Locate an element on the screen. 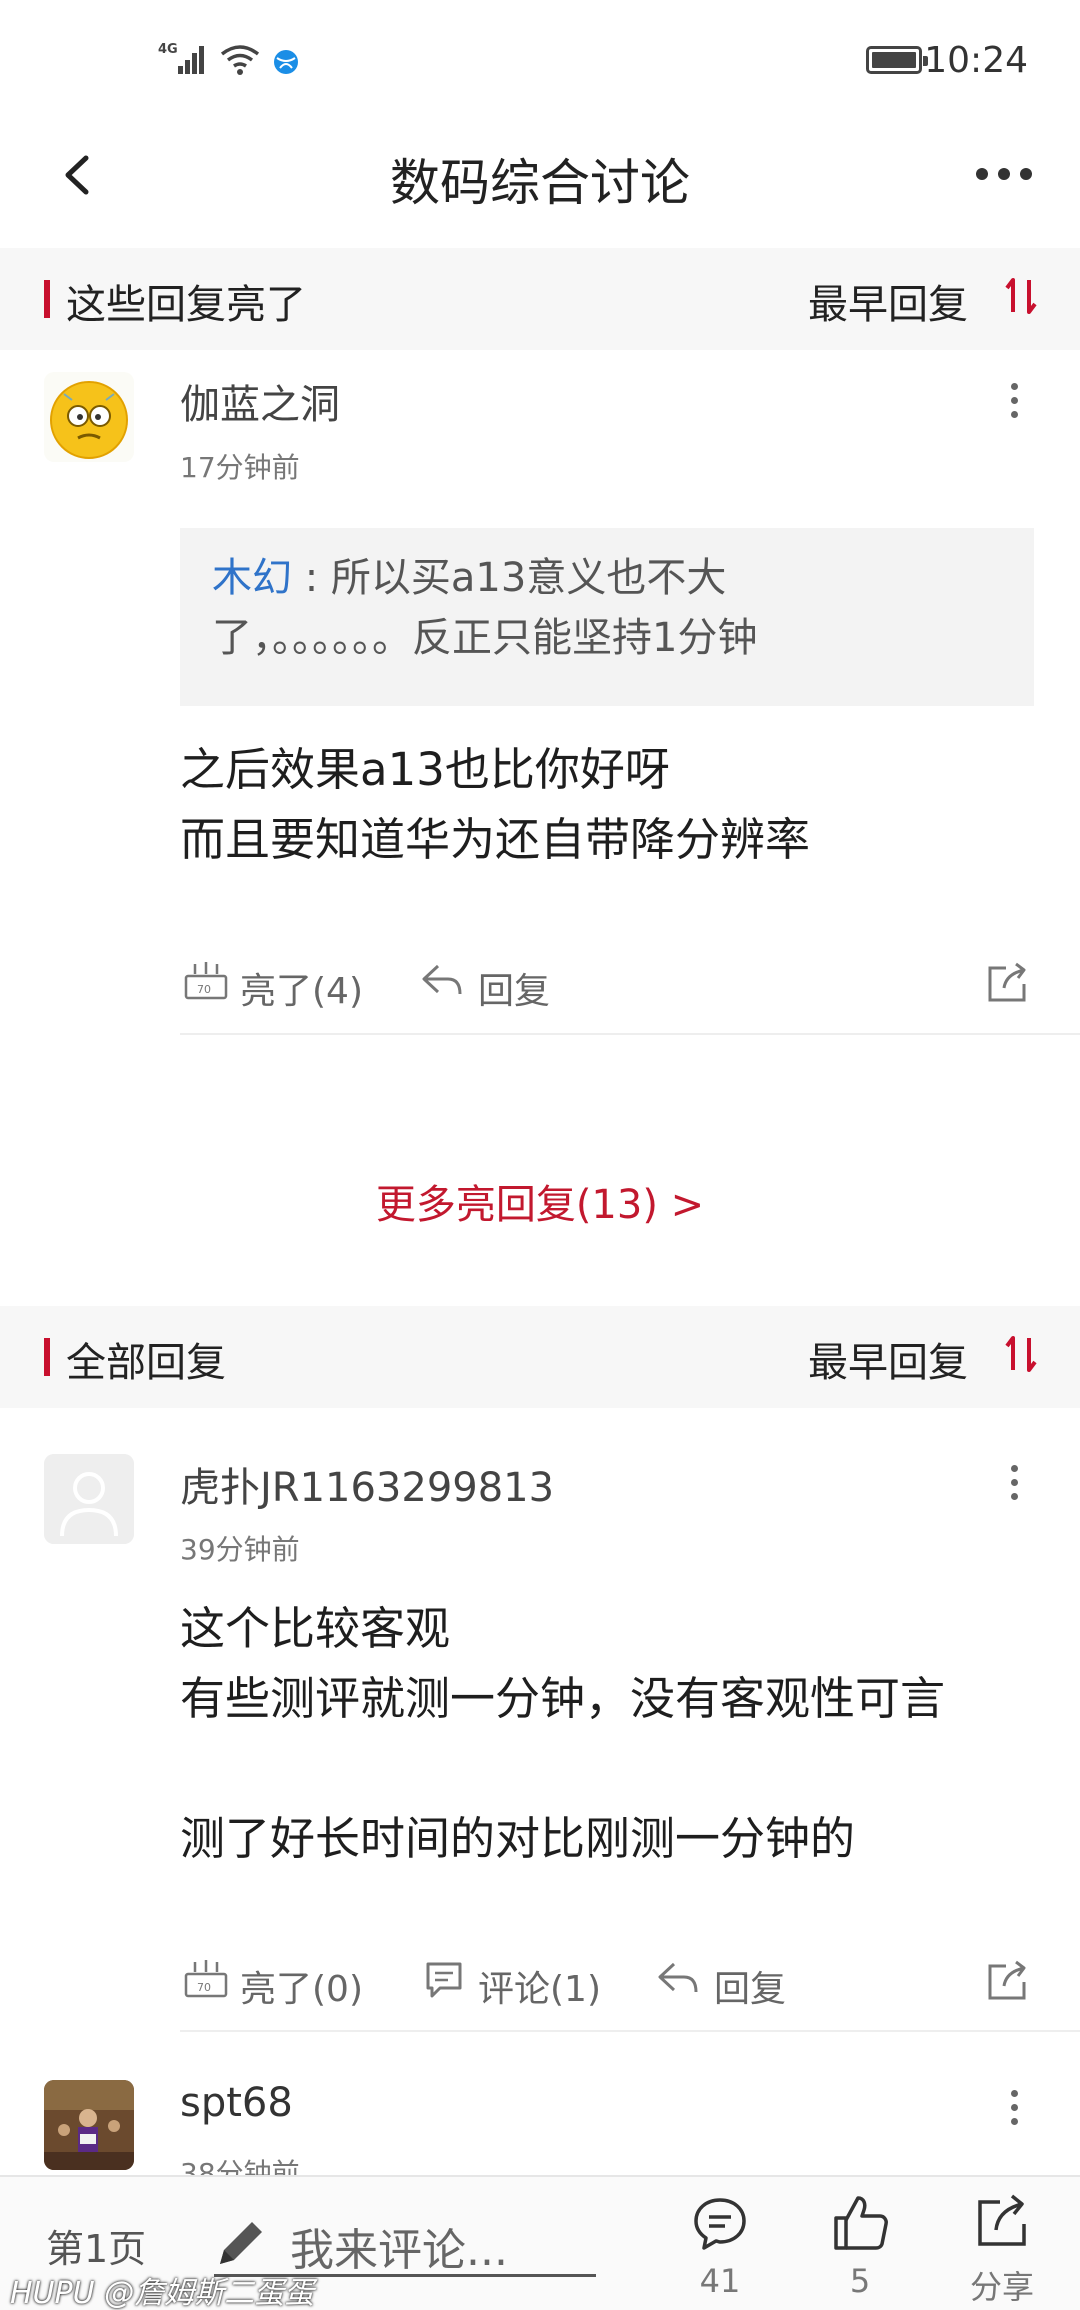  content-line: 这个比较客观 is located at coordinates (315, 1628).